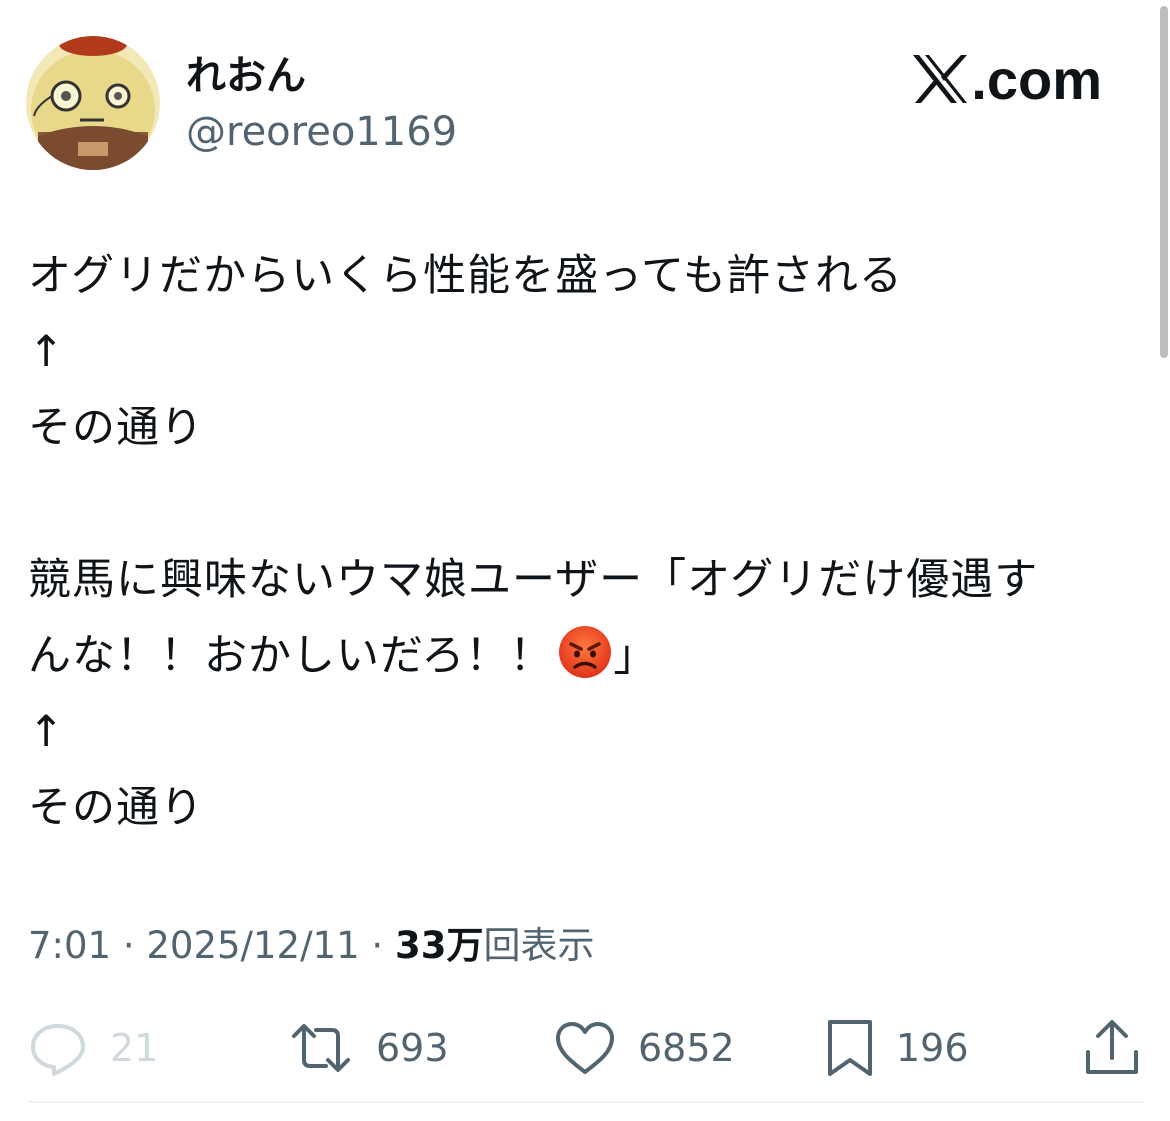 The width and height of the screenshot is (1170, 1121). What do you see at coordinates (291, 656) in the screenshot?
I see `post-line: んな！！おかしいだろ！！` at bounding box center [291, 656].